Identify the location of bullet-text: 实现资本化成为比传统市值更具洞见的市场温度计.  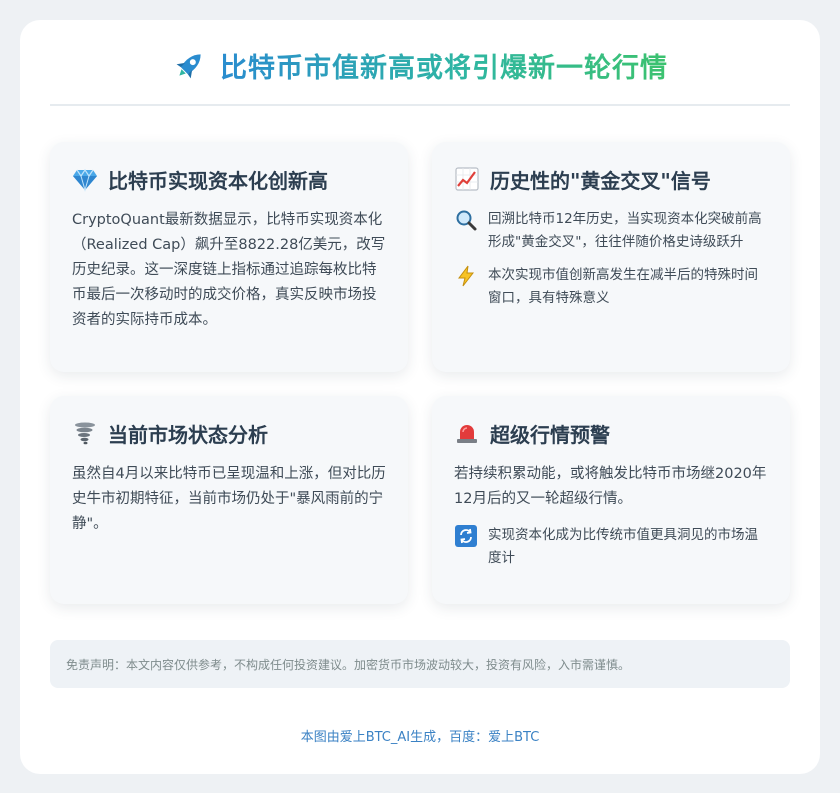
(623, 546).